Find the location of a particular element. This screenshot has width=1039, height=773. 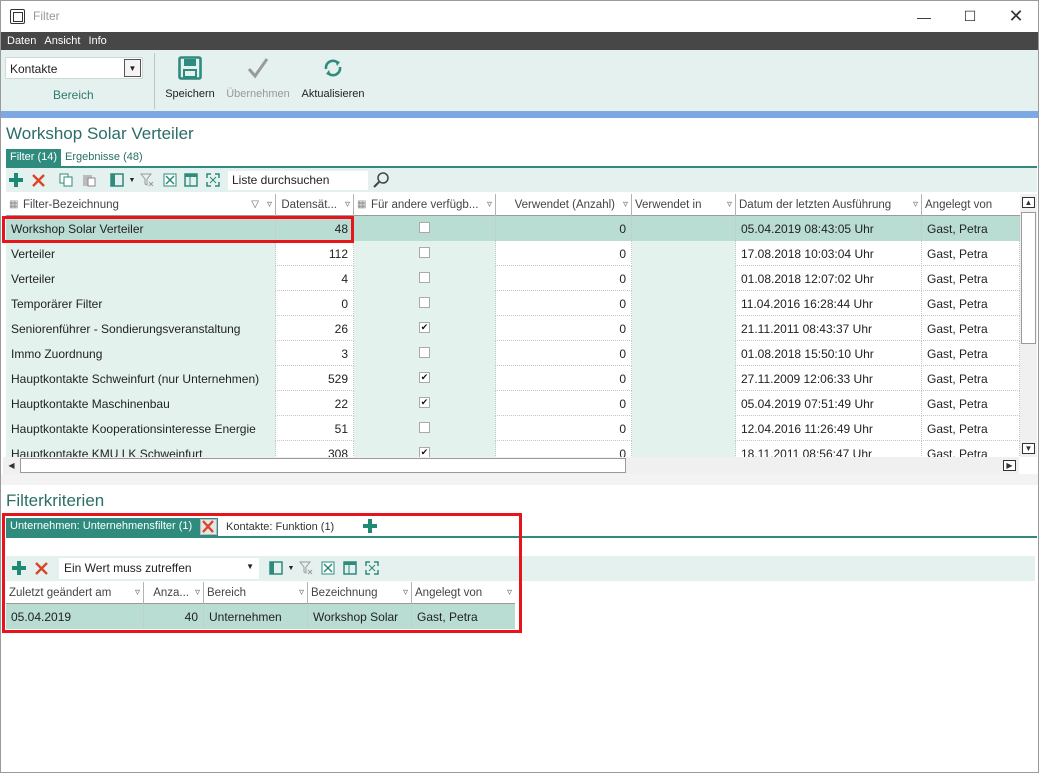

col-header-created-by: Angelegt von is located at coordinates (971, 205).